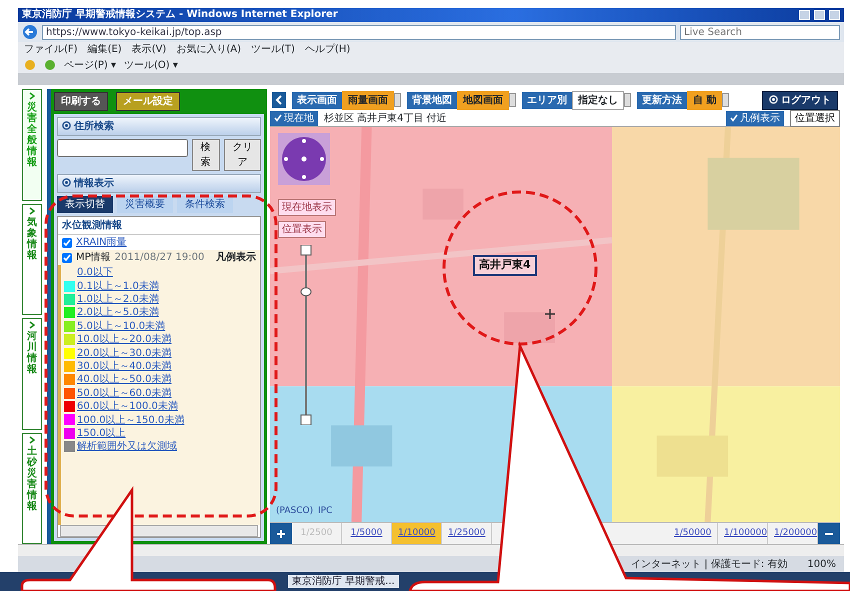 This screenshot has width=850, height=591. What do you see at coordinates (821, 565) in the screenshot?
I see `zoom-level: 100%` at bounding box center [821, 565].